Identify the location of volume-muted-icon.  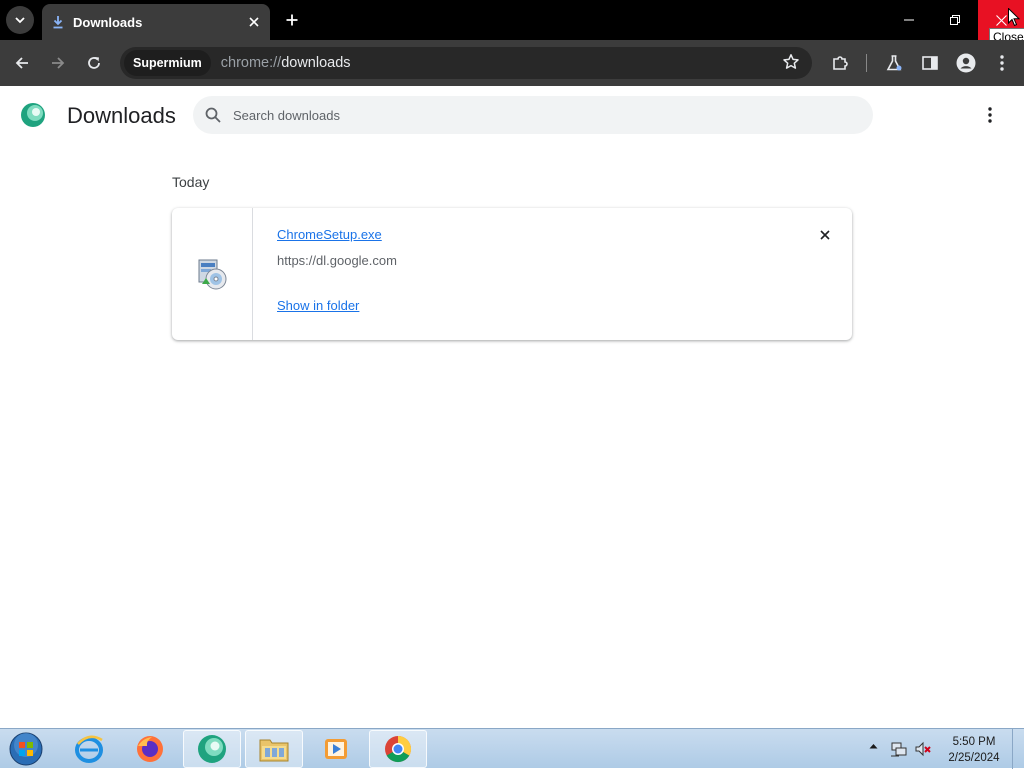
(923, 749).